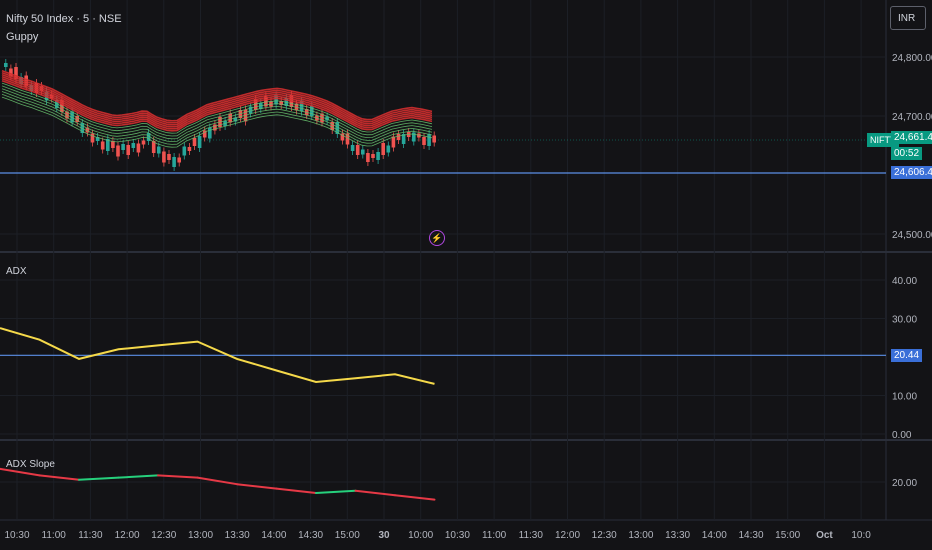  I want to click on symbol-title: Nifty 50 Index · 5 · NSE, so click(64, 19).